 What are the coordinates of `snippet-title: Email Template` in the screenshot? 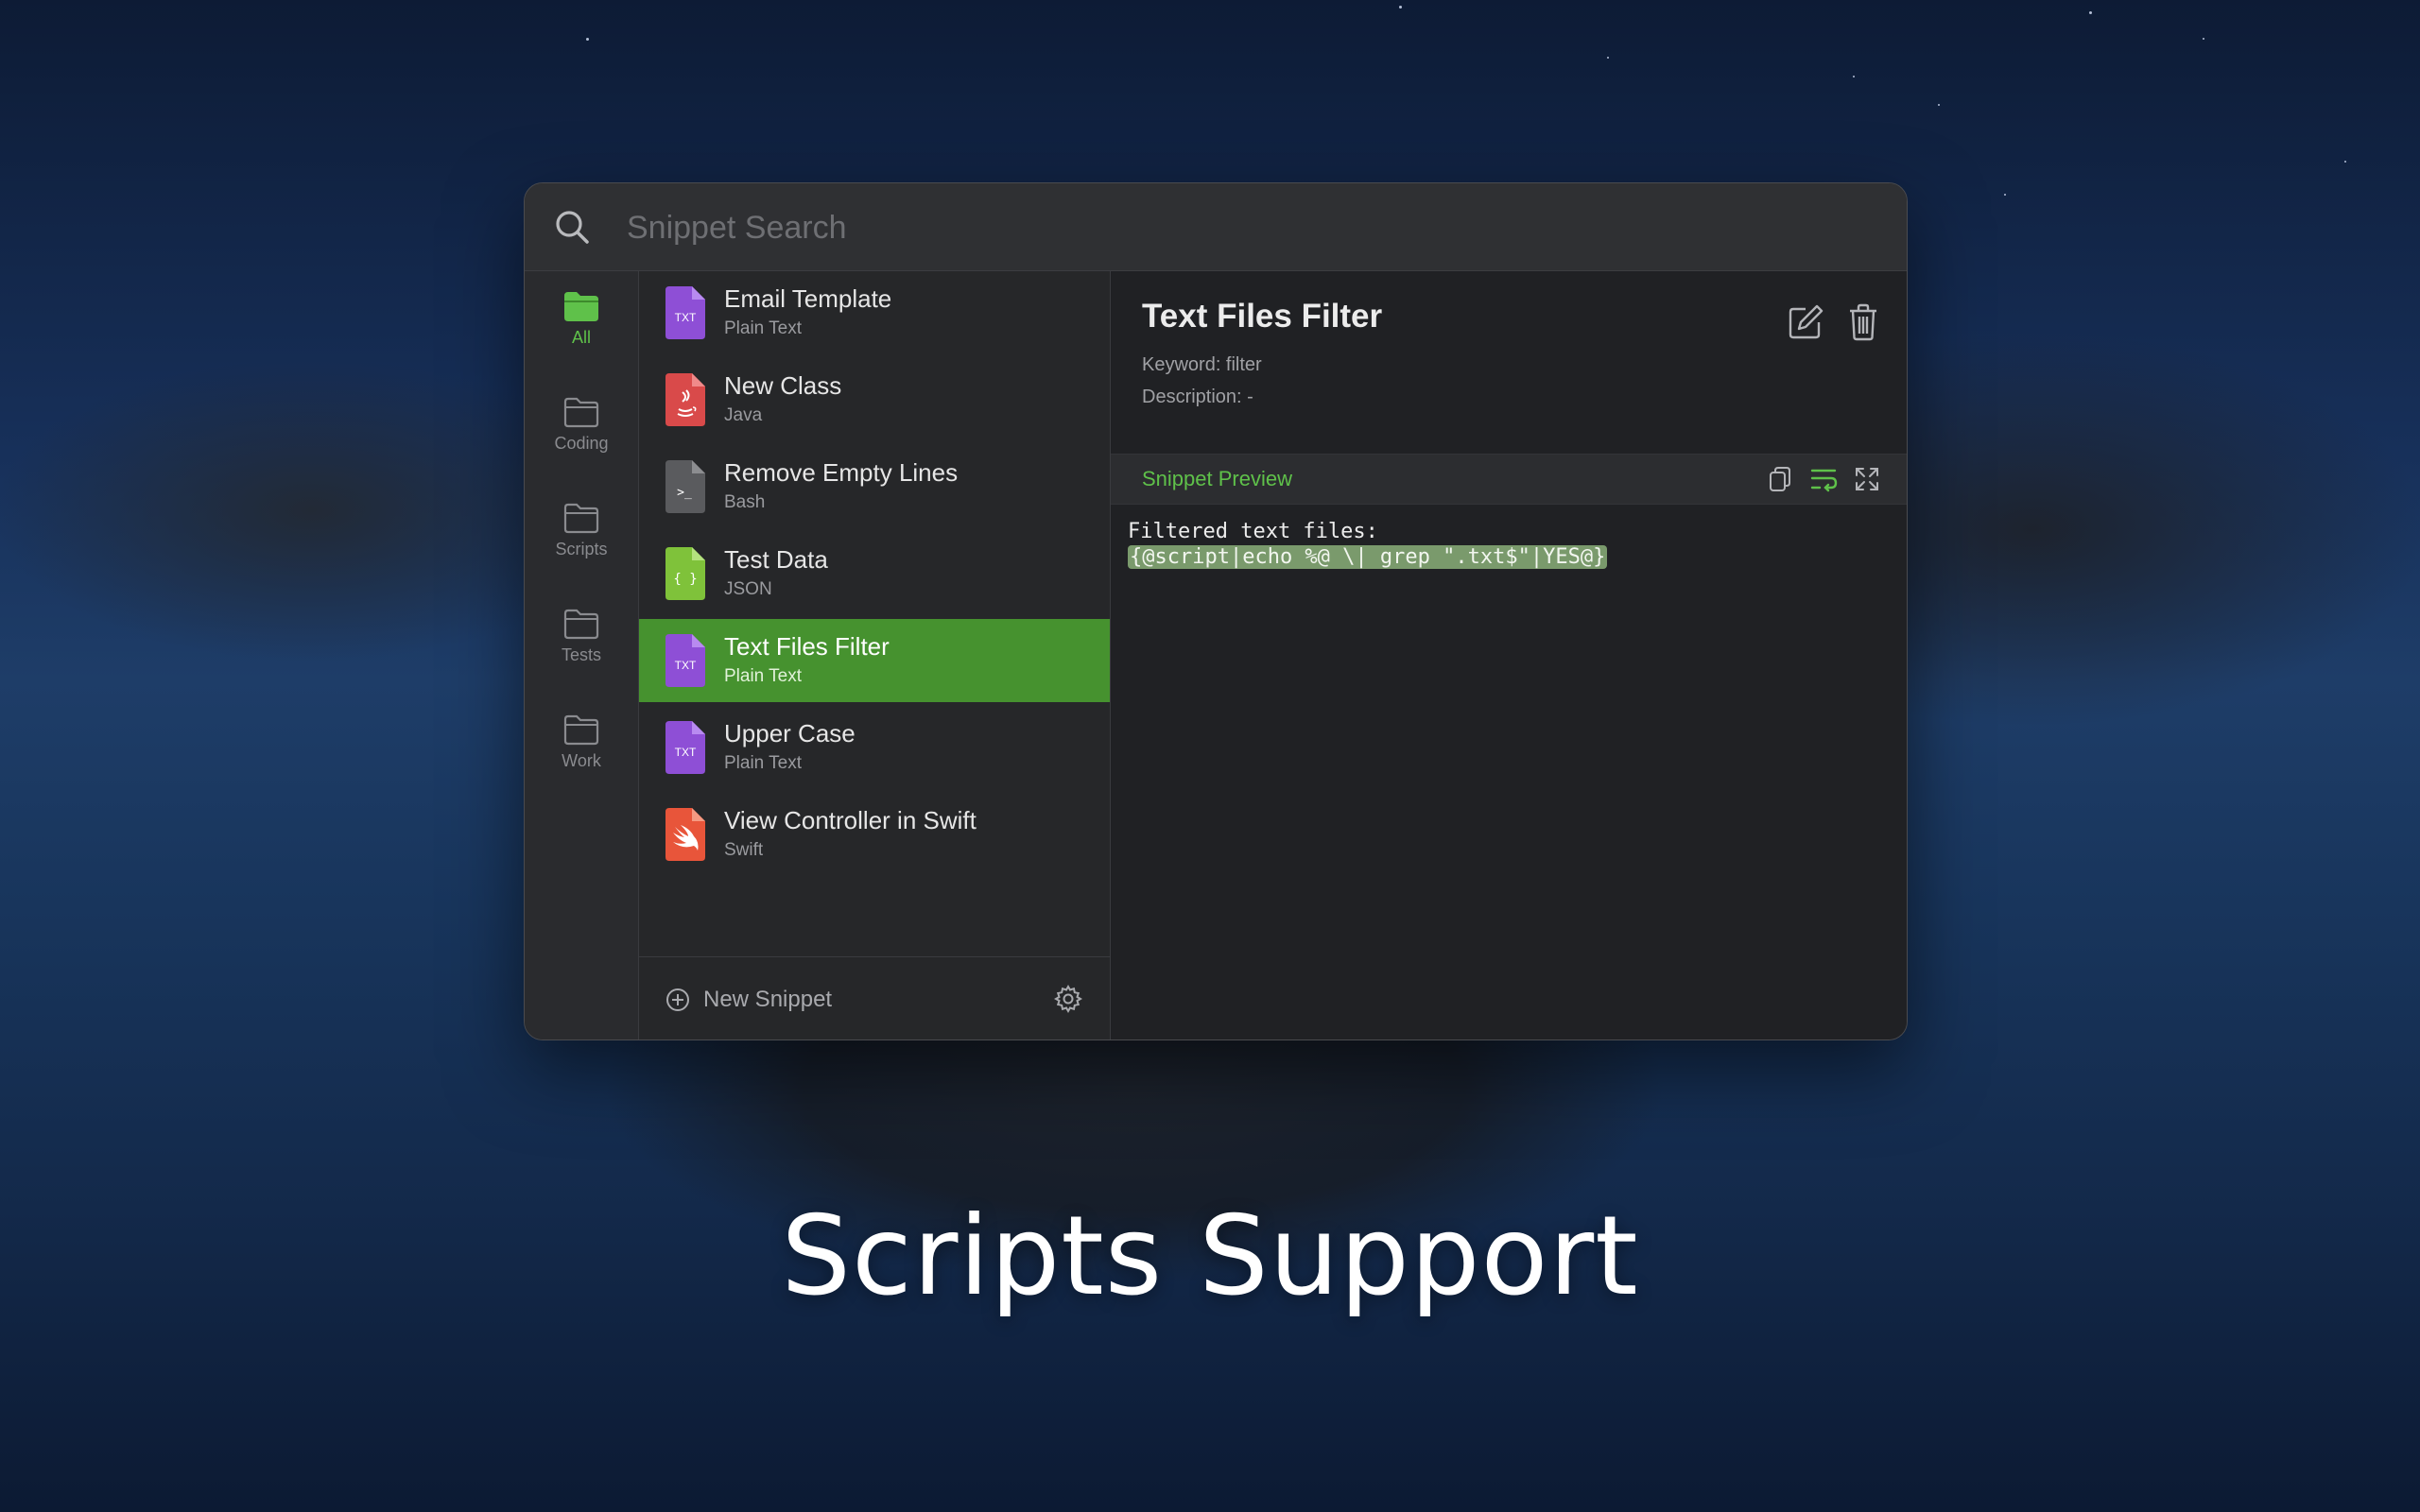 It's located at (808, 298).